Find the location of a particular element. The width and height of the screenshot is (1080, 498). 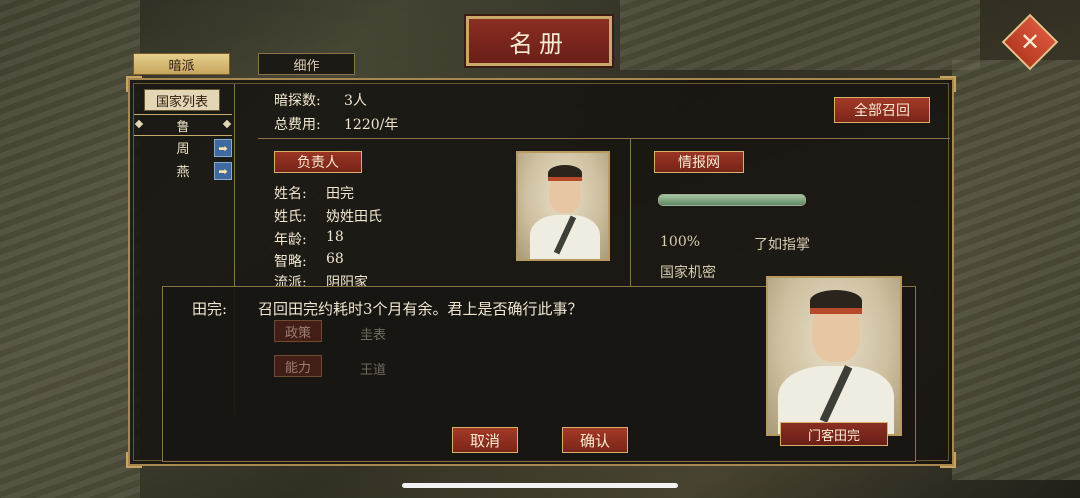

intel-percent: 100% is located at coordinates (680, 242).